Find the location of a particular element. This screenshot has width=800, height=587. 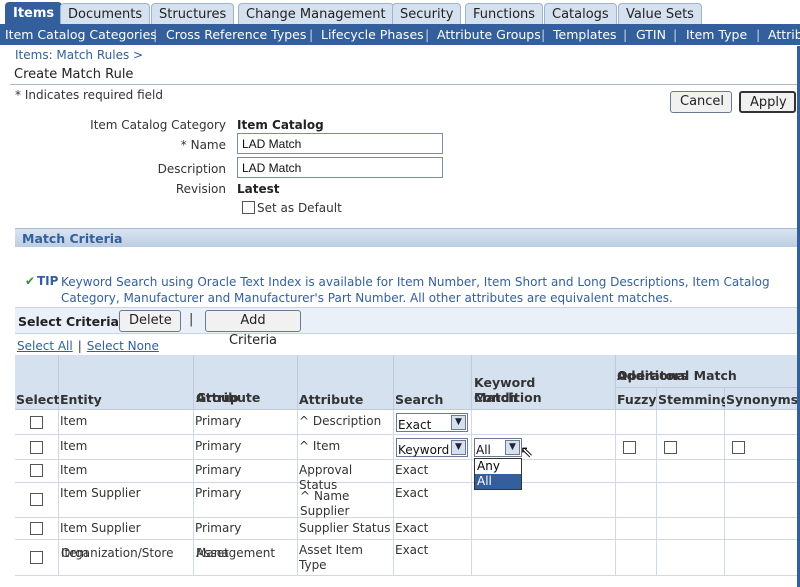

table-row-attribute: ^ Description is located at coordinates (346, 422).